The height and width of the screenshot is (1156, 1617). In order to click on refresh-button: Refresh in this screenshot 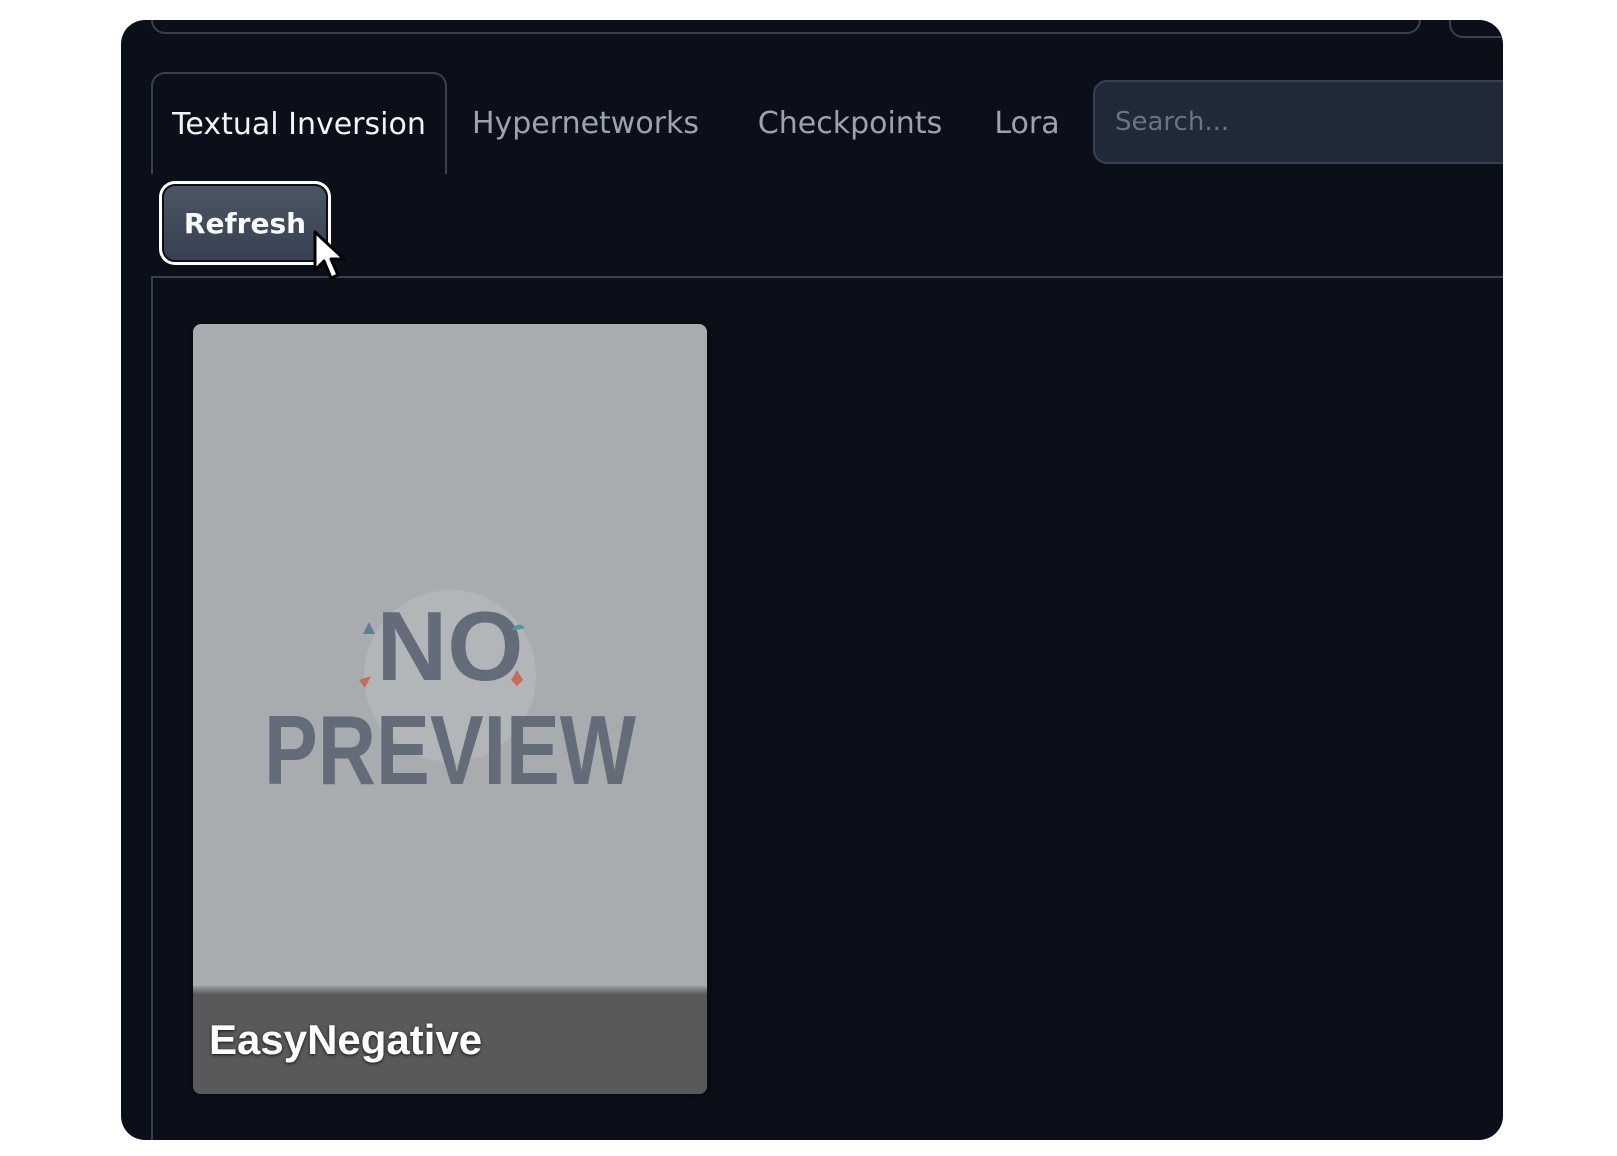, I will do `click(245, 223)`.